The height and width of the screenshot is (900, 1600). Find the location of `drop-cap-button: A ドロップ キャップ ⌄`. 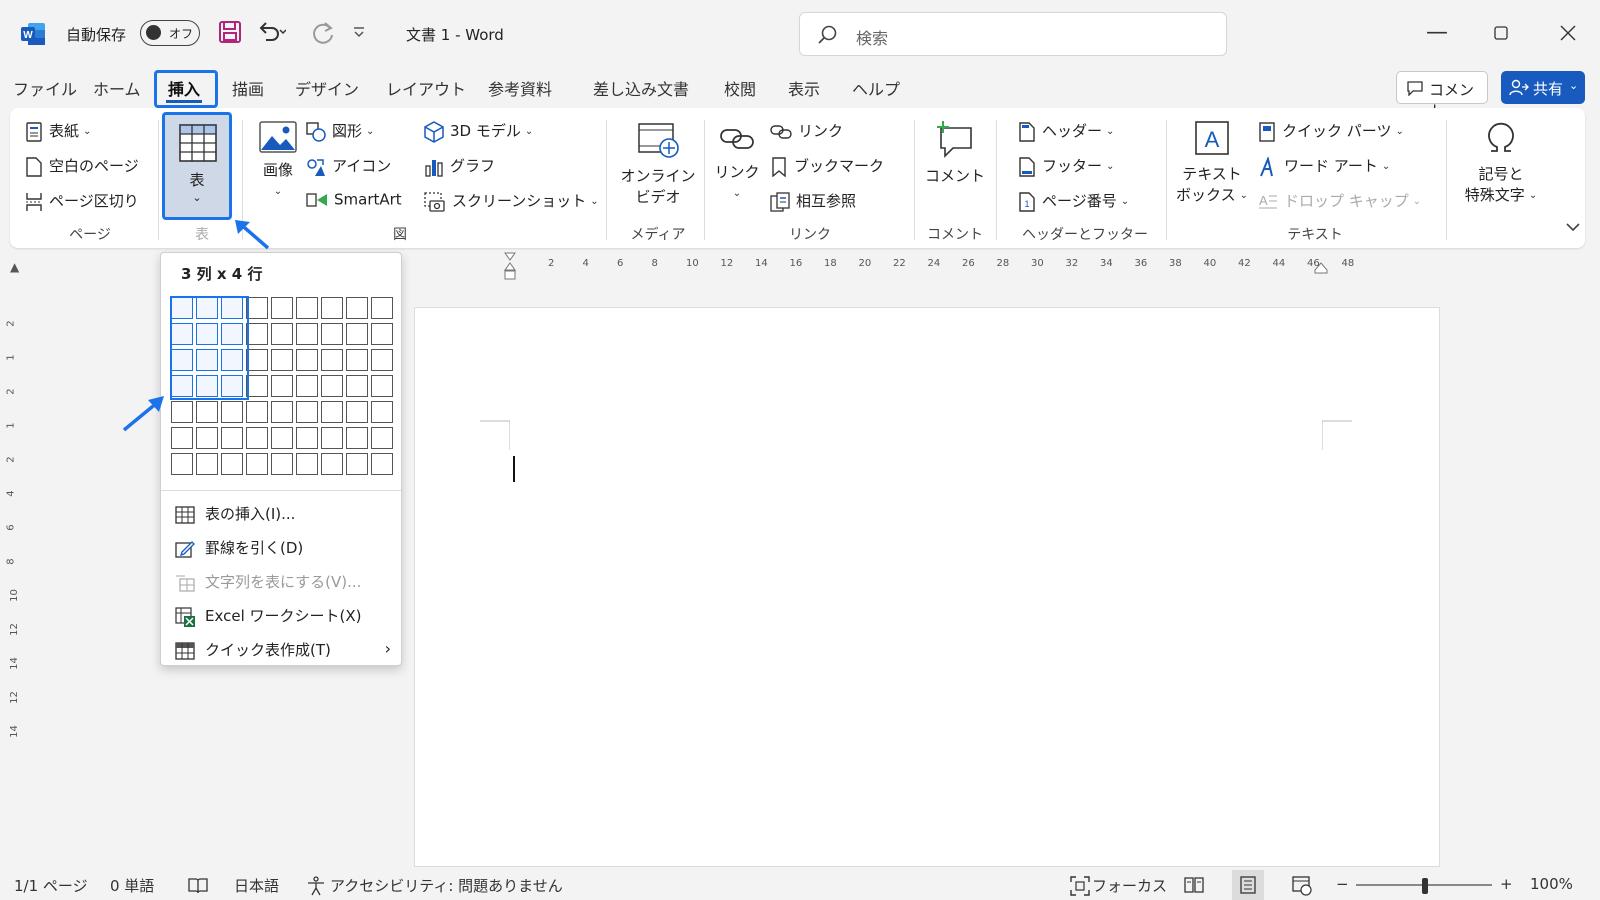

drop-cap-button: A ドロップ キャップ ⌄ is located at coordinates (1339, 201).